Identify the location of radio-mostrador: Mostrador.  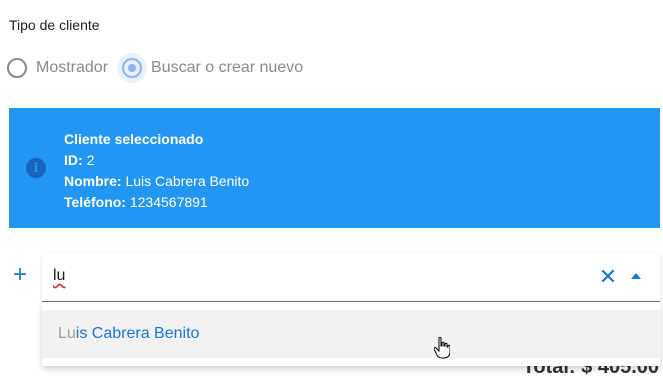
(57, 68).